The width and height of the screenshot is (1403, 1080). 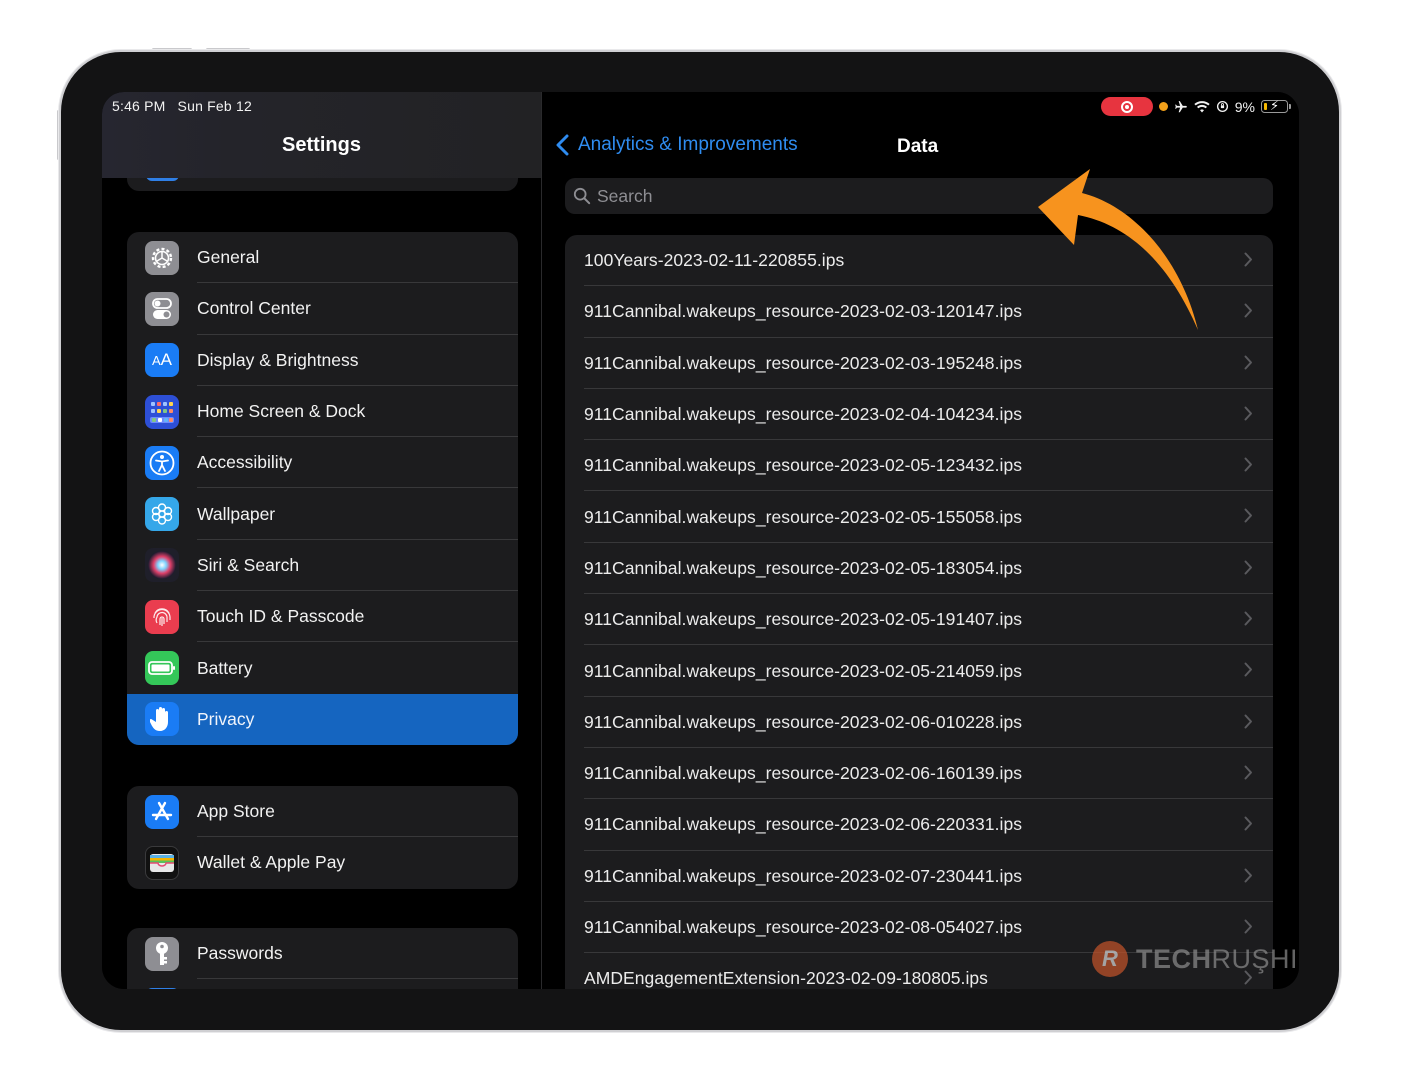 What do you see at coordinates (919, 261) in the screenshot?
I see `file-list-item: 100Years-2023-02-11-220855.ips` at bounding box center [919, 261].